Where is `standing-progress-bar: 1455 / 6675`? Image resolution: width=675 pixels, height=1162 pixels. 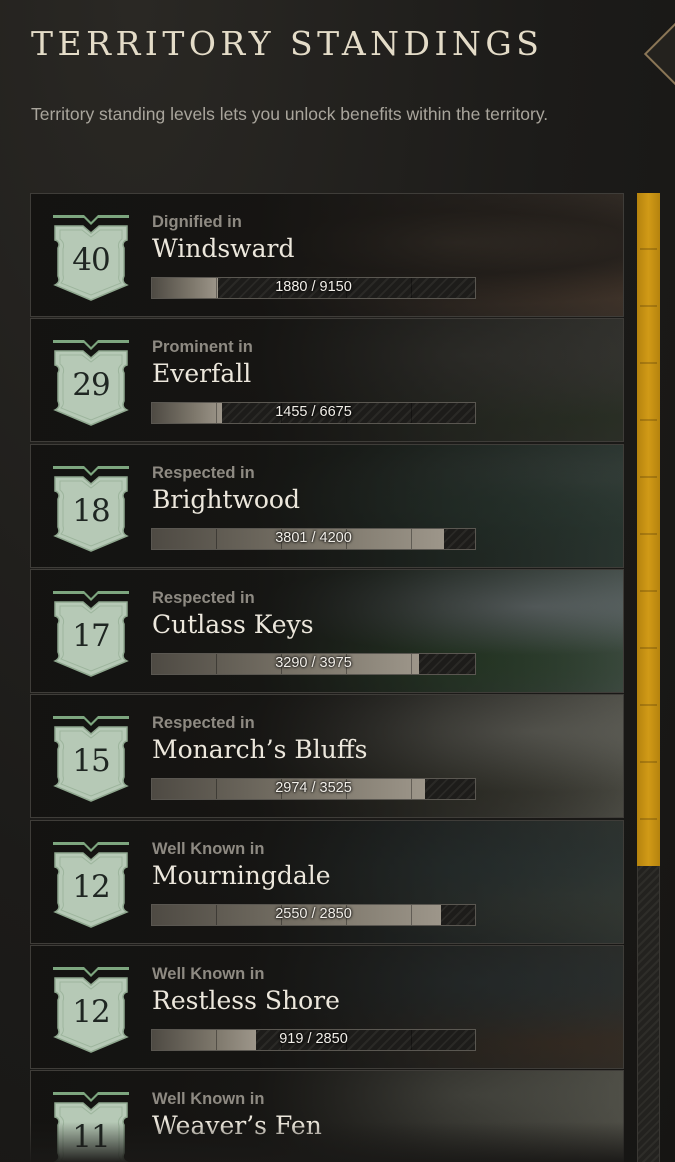 standing-progress-bar: 1455 / 6675 is located at coordinates (313, 413).